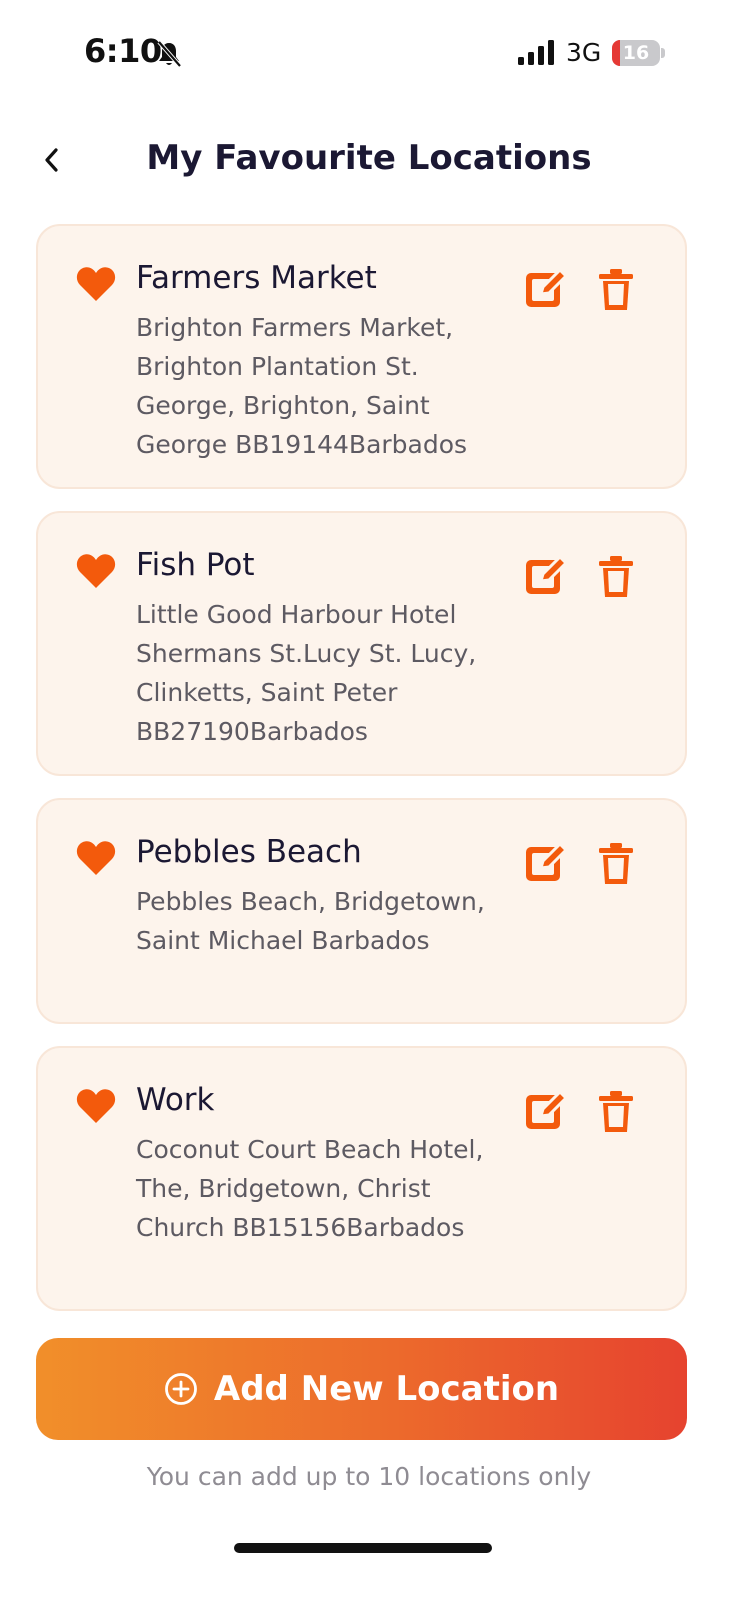  Describe the element at coordinates (584, 52) in the screenshot. I see `network-type: 3G` at that location.